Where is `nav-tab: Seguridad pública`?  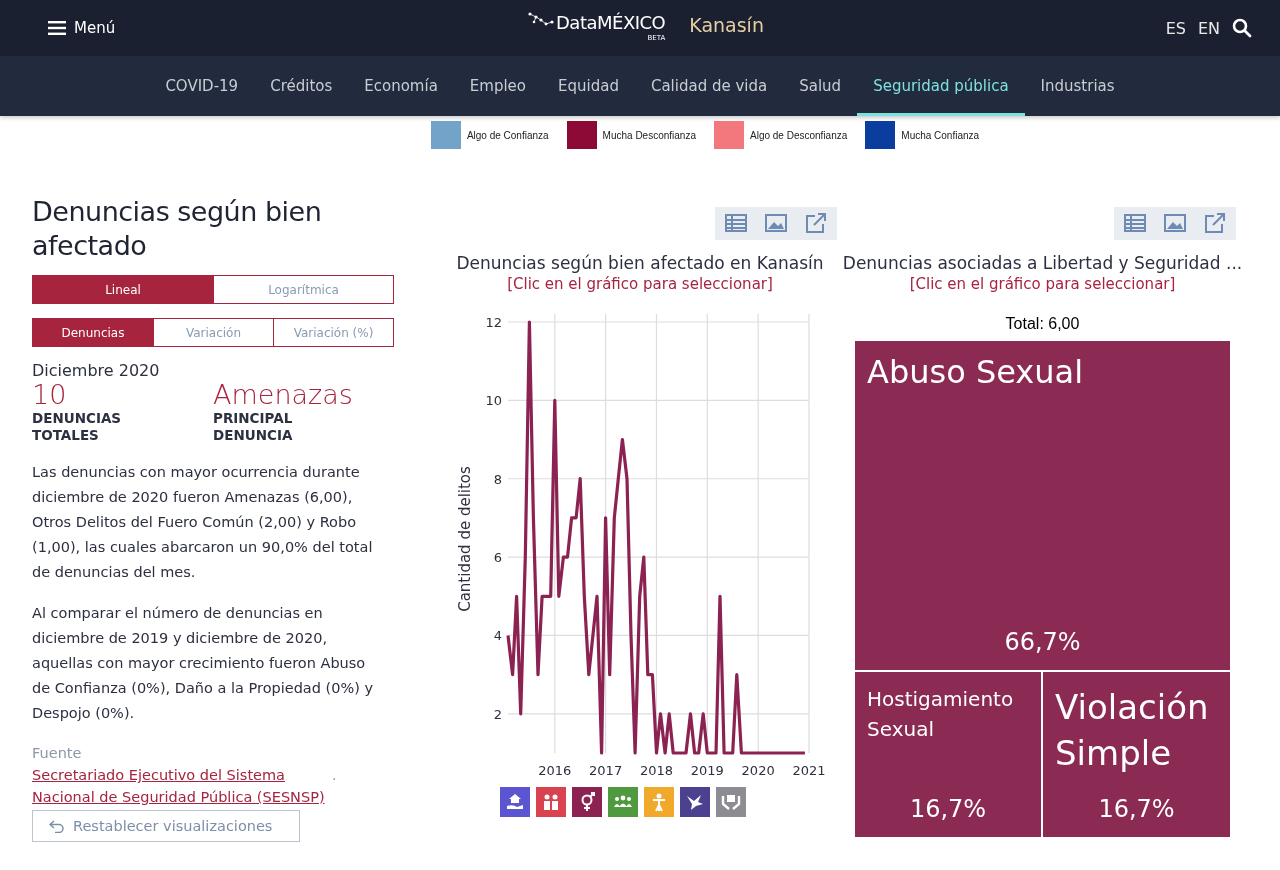 nav-tab: Seguridad pública is located at coordinates (941, 86).